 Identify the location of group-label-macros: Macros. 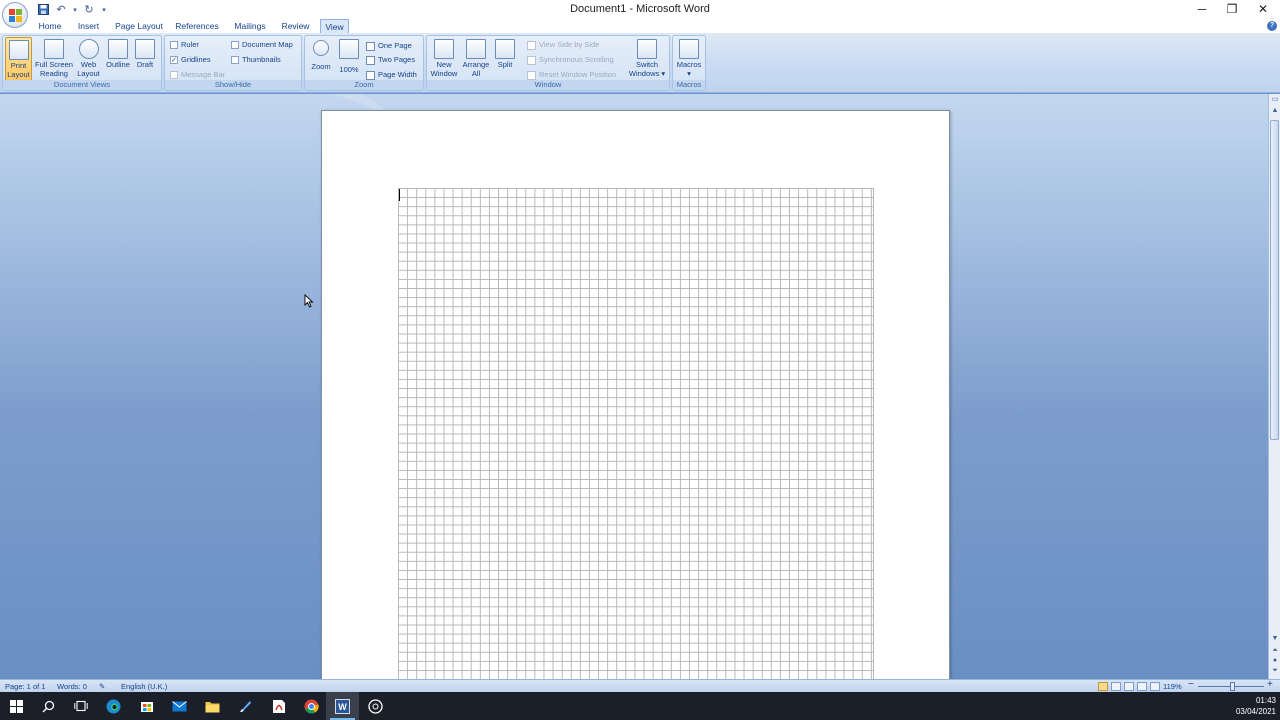
(689, 85).